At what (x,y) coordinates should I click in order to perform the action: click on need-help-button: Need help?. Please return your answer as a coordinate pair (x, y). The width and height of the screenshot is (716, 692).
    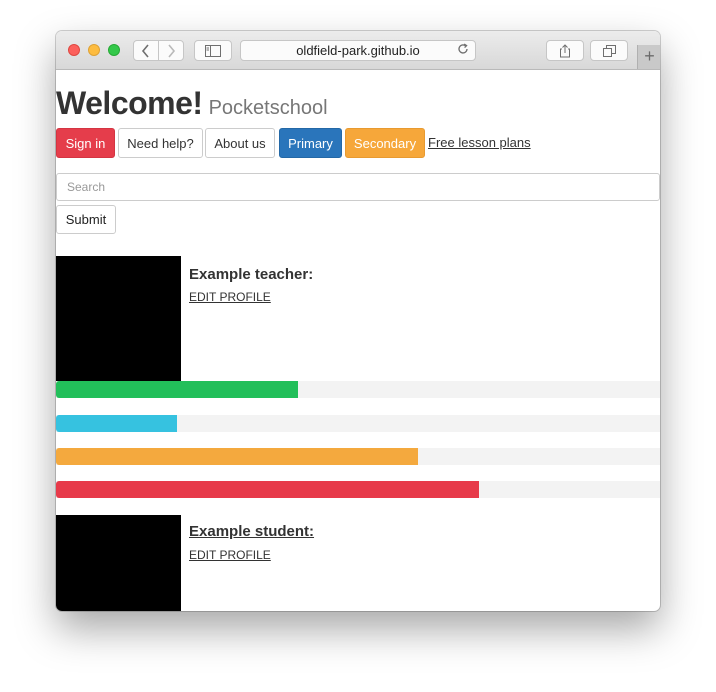
    Looking at the image, I should click on (160, 143).